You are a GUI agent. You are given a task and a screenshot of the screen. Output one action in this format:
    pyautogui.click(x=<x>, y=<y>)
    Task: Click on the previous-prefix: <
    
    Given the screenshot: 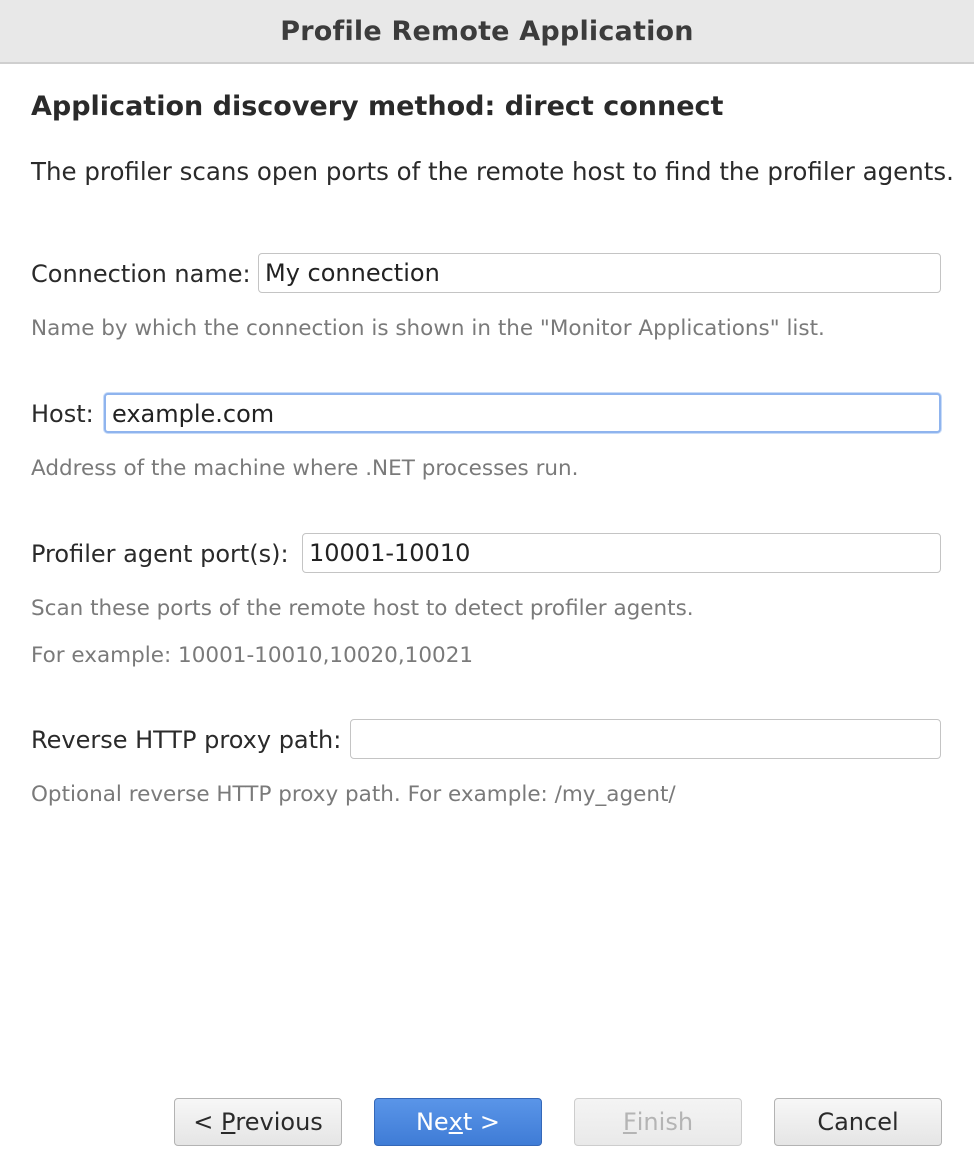 What is the action you would take?
    pyautogui.click(x=207, y=1122)
    